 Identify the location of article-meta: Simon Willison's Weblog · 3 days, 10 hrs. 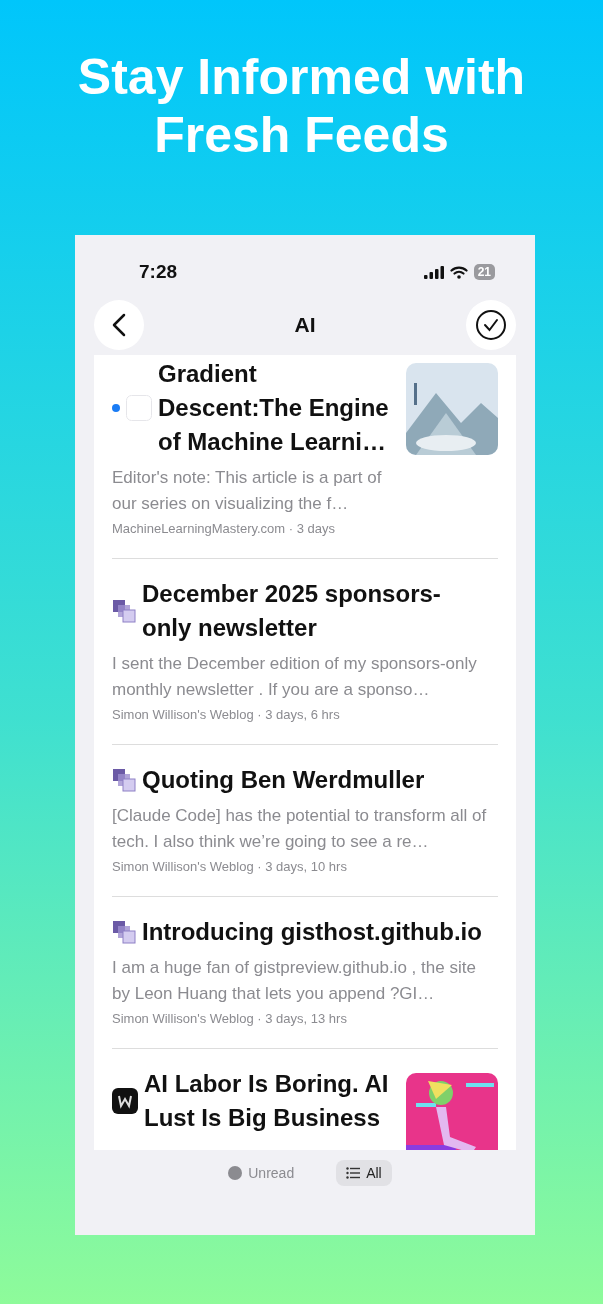
(230, 866).